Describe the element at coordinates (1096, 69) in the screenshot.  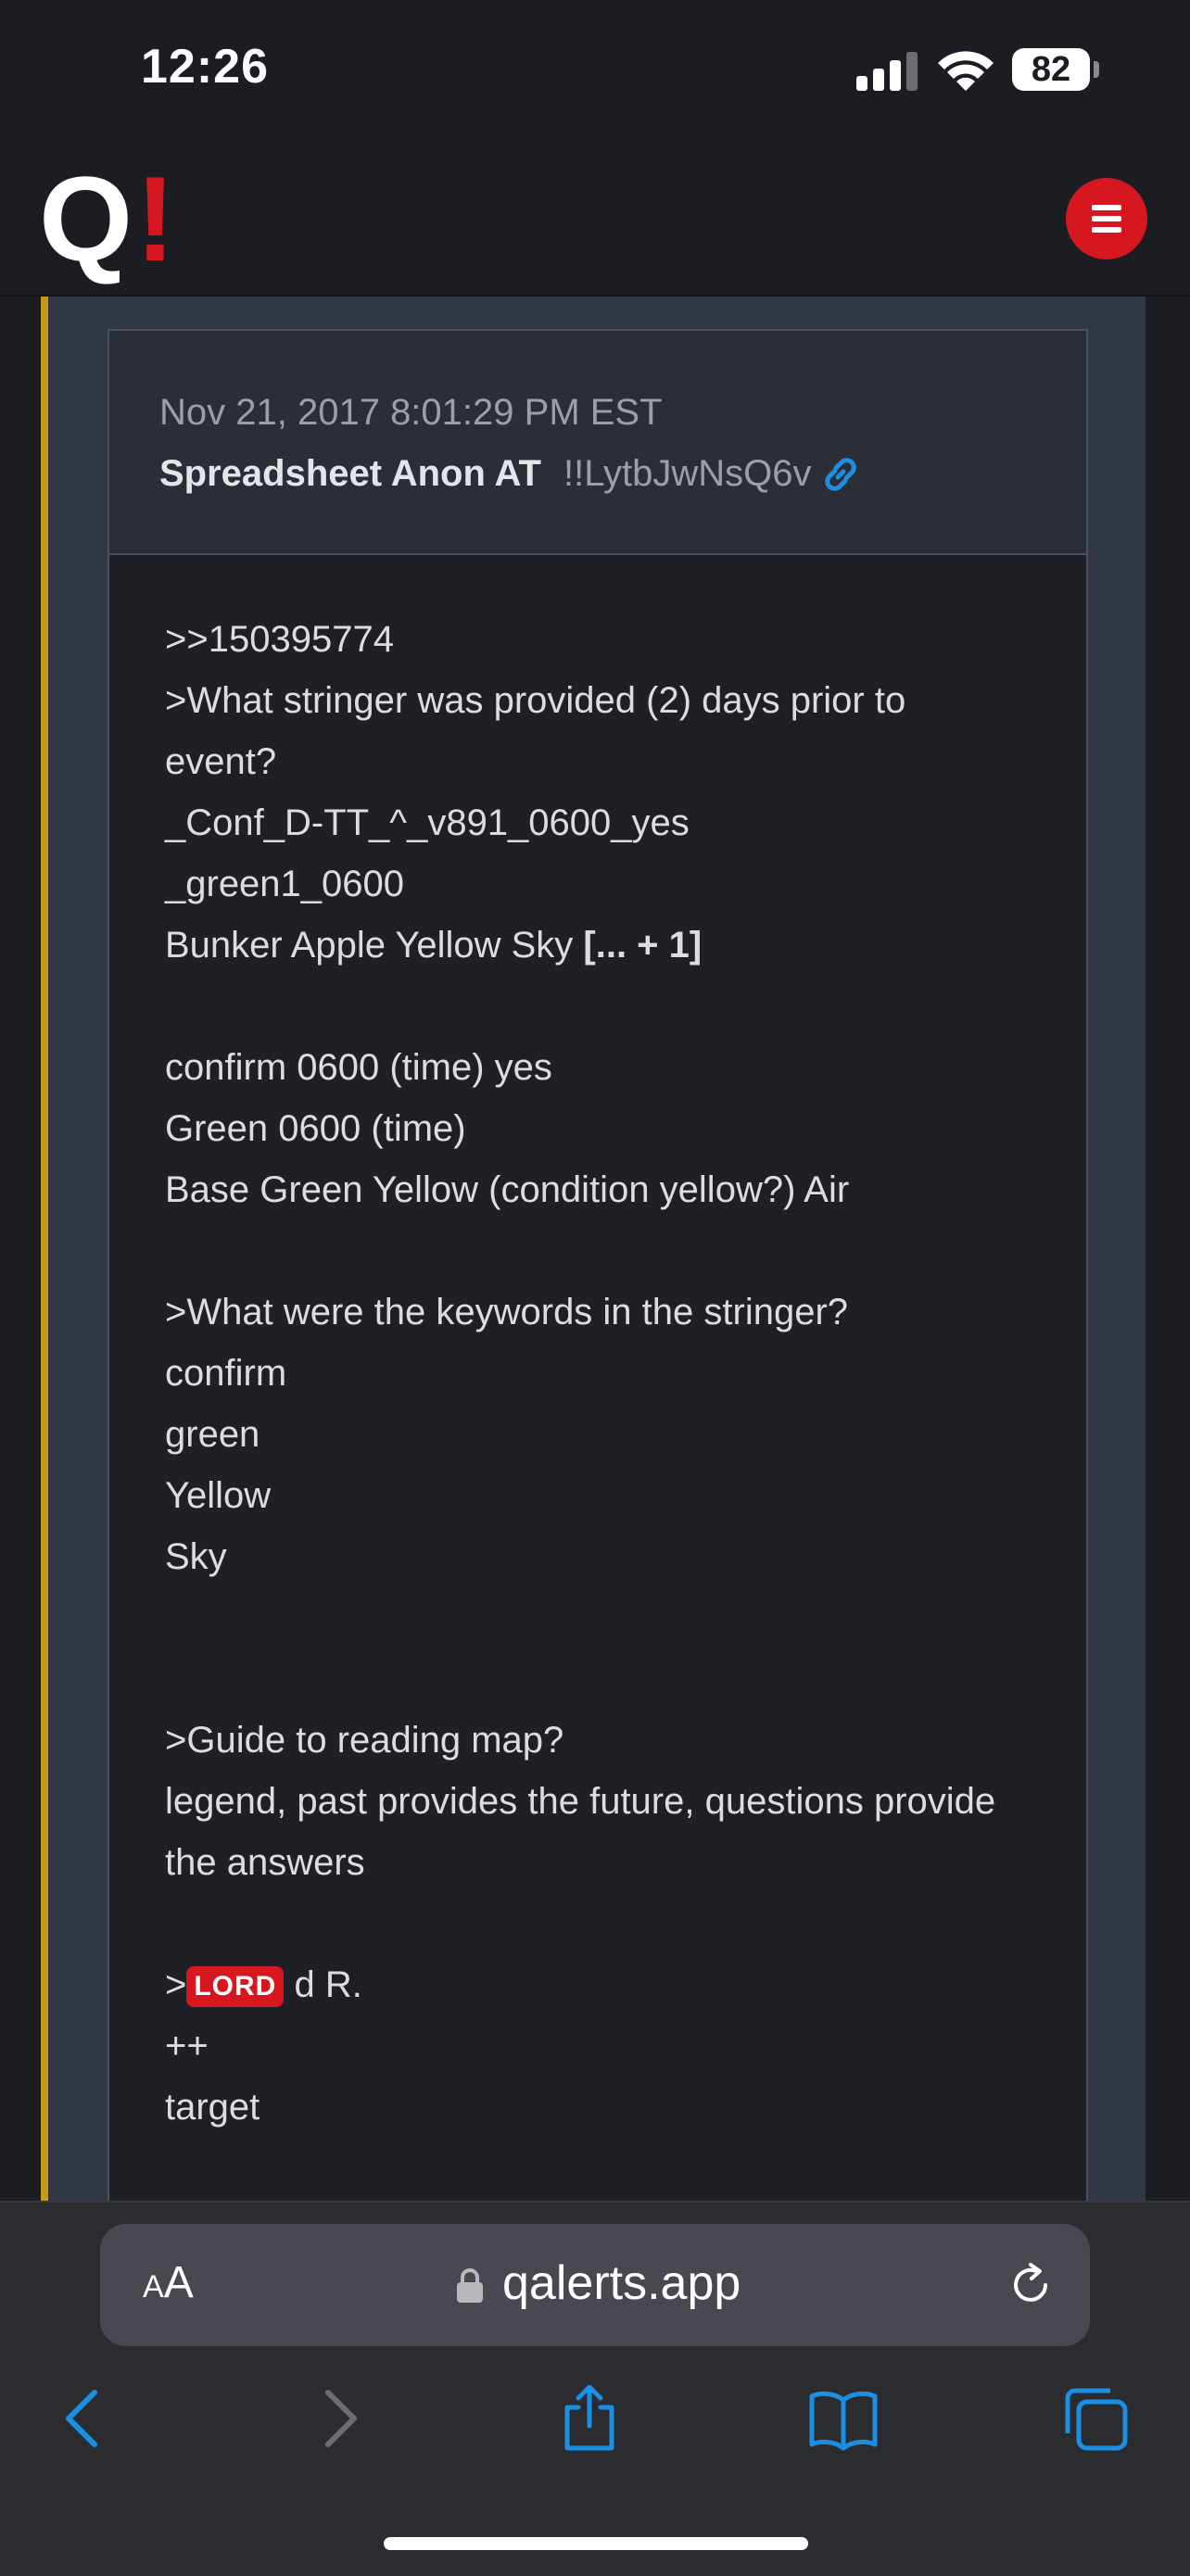
I see `battery-tip` at that location.